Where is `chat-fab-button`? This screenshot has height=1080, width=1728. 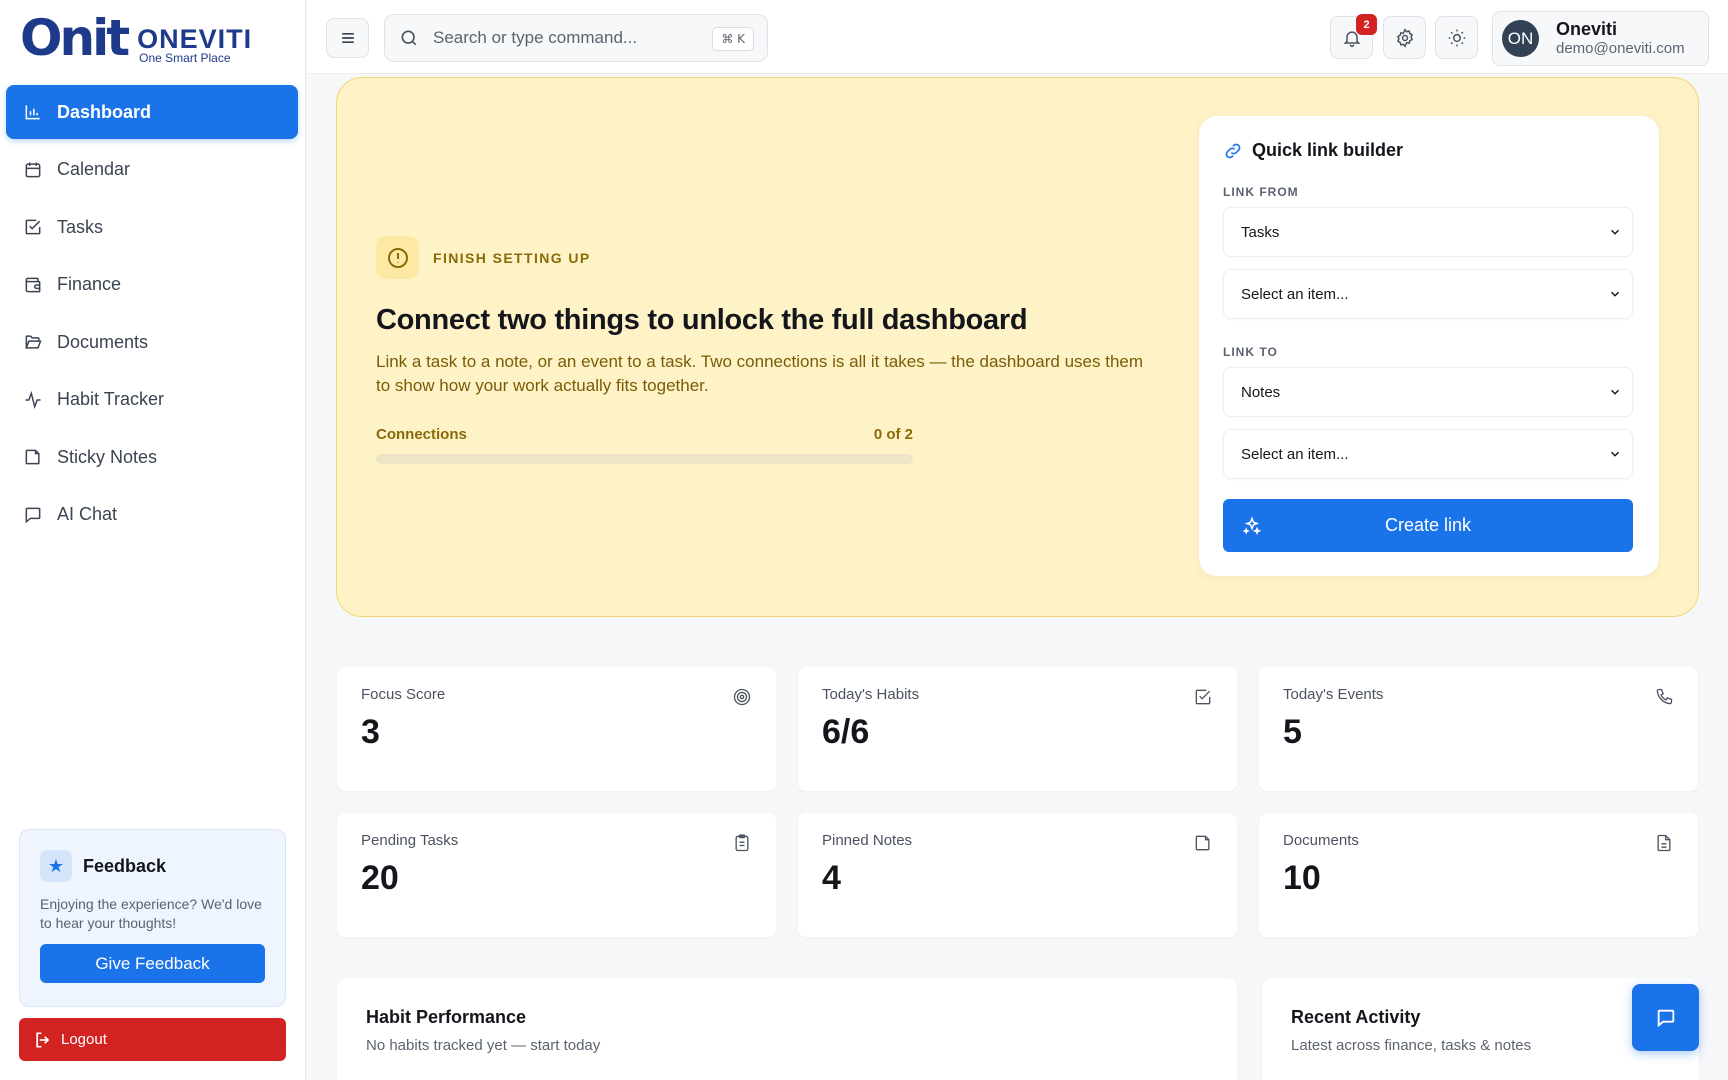 chat-fab-button is located at coordinates (1665, 1017).